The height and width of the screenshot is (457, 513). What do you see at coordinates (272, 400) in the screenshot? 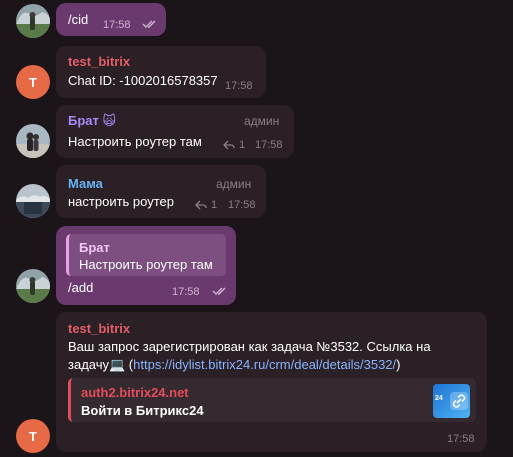
I see `link-preview: auth2.bitrix24.net Войти в Битрикс24 24` at bounding box center [272, 400].